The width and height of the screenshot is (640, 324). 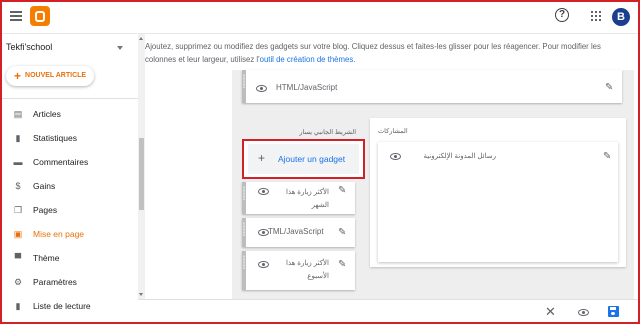 I want to click on help-icon: ?, so click(x=562, y=15).